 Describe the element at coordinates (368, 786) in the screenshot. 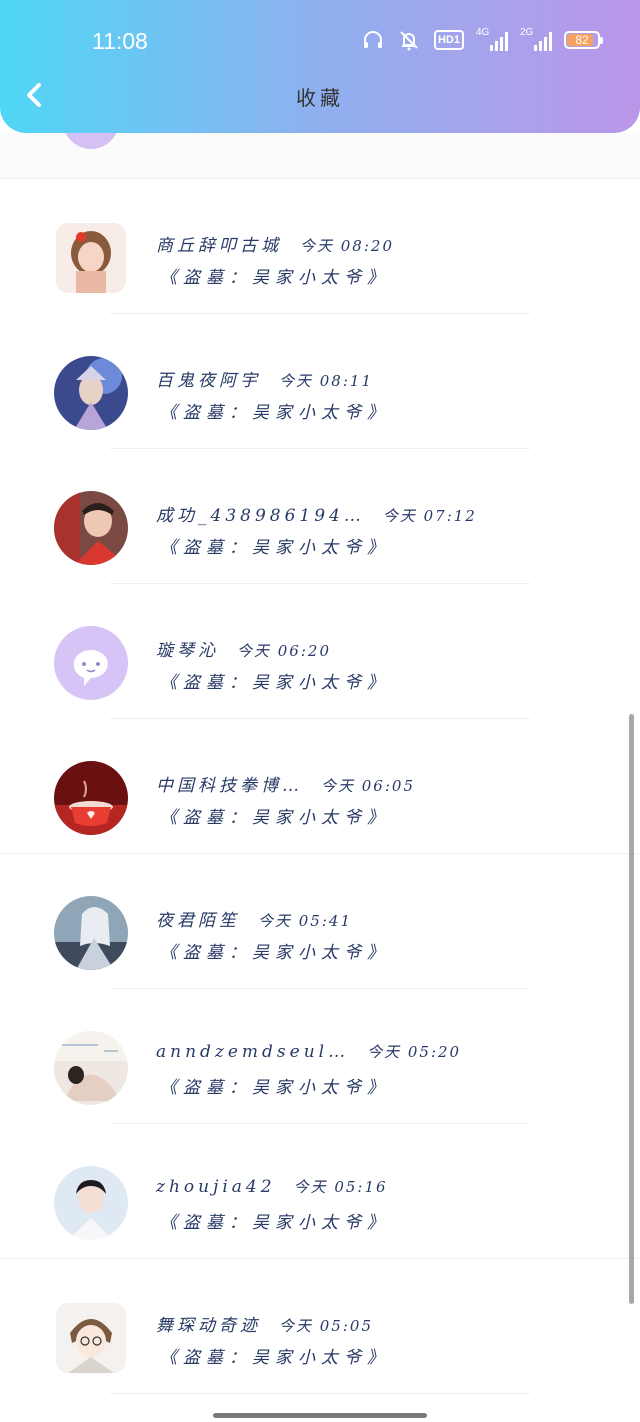

I see `item-time: 今天 06:05` at that location.